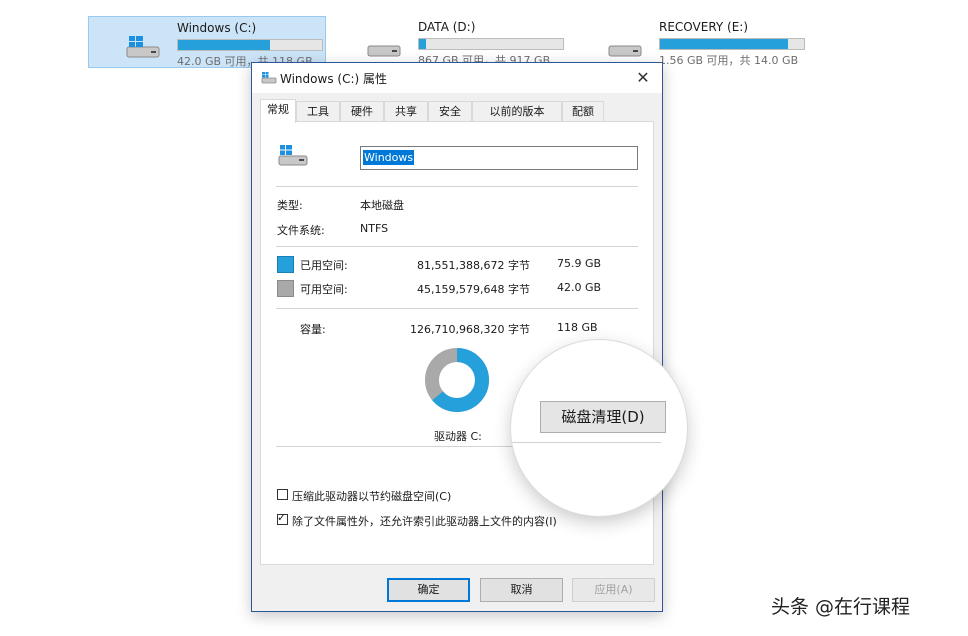 The width and height of the screenshot is (968, 636). Describe the element at coordinates (517, 111) in the screenshot. I see `tab-previous-versions: 以前的版本` at that location.